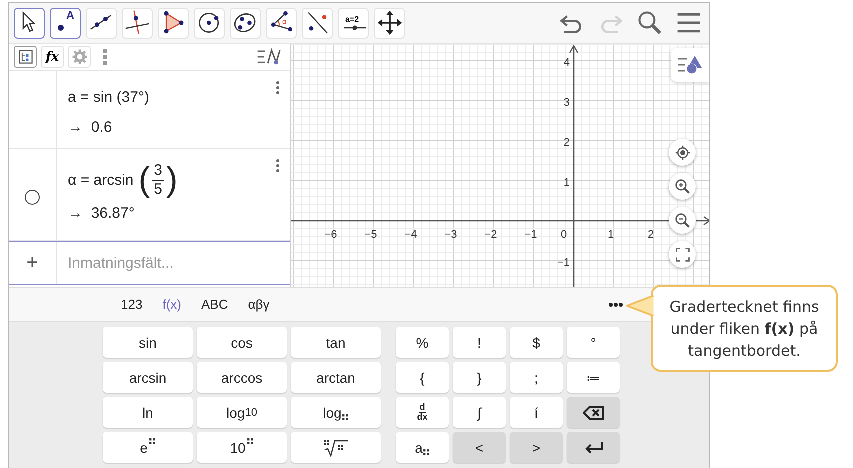 The width and height of the screenshot is (853, 468). Describe the element at coordinates (102, 213) in the screenshot. I see `result-text: → 36.87°` at that location.